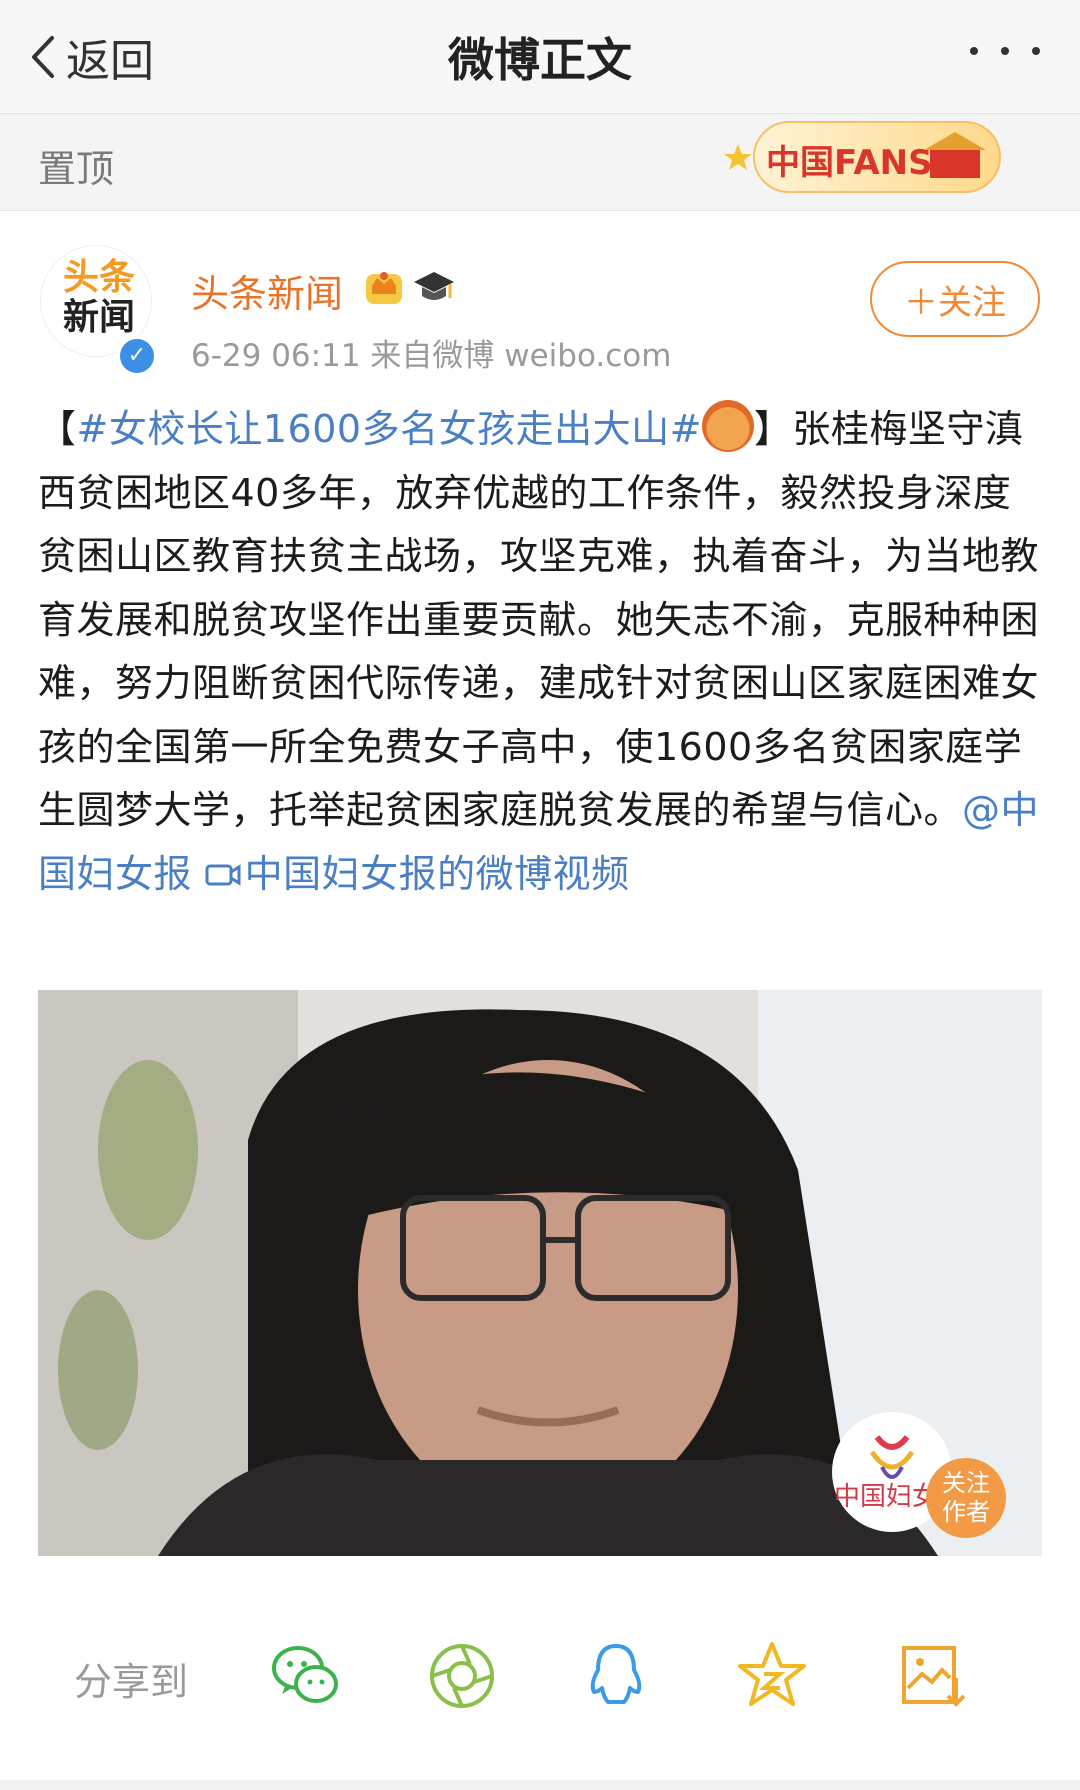 Image resolution: width=1080 pixels, height=1790 pixels. What do you see at coordinates (849, 163) in the screenshot?
I see `china-fans-text: 中国FANS` at bounding box center [849, 163].